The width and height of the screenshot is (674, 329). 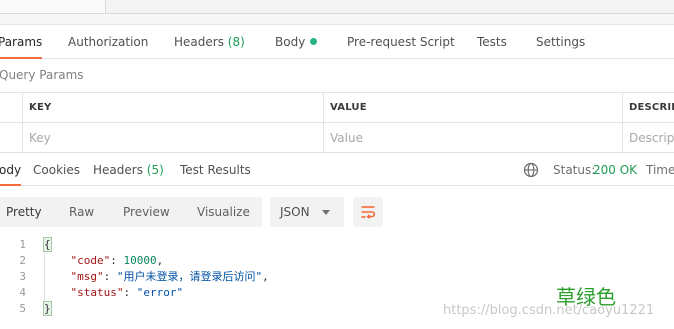 I want to click on json-value: "error", so click(x=160, y=292).